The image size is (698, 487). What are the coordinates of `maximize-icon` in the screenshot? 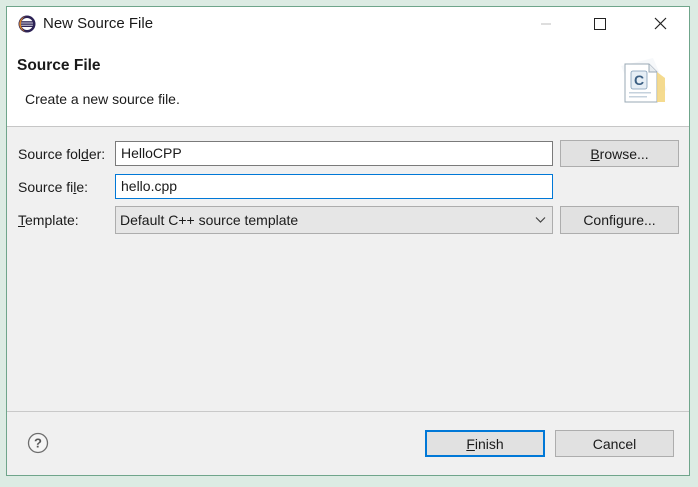 It's located at (600, 23).